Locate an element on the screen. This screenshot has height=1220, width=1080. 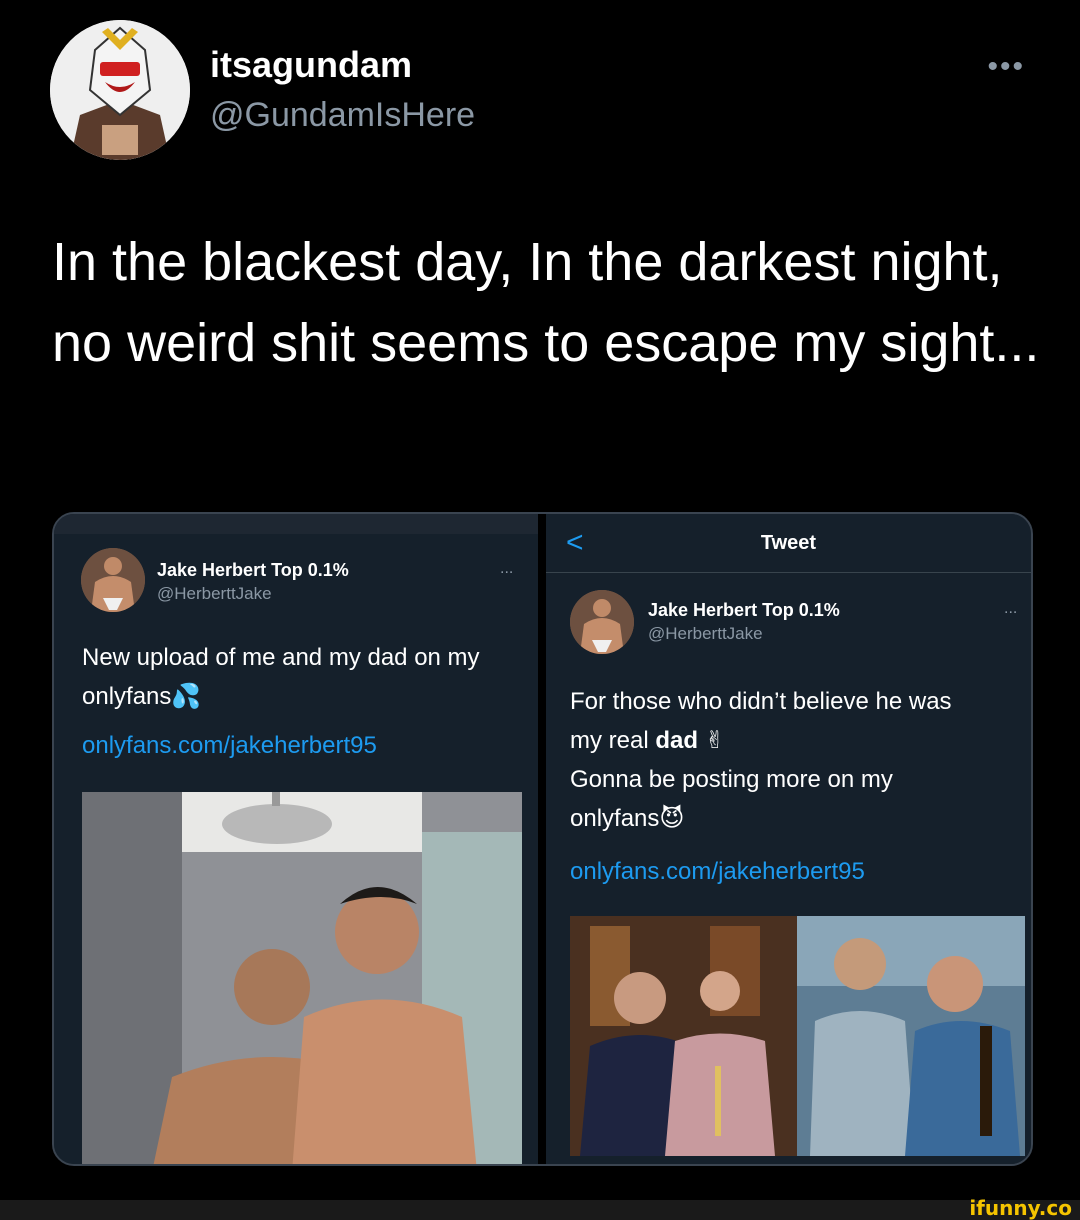
left-author-handle: @HerberttJake is located at coordinates (214, 594).